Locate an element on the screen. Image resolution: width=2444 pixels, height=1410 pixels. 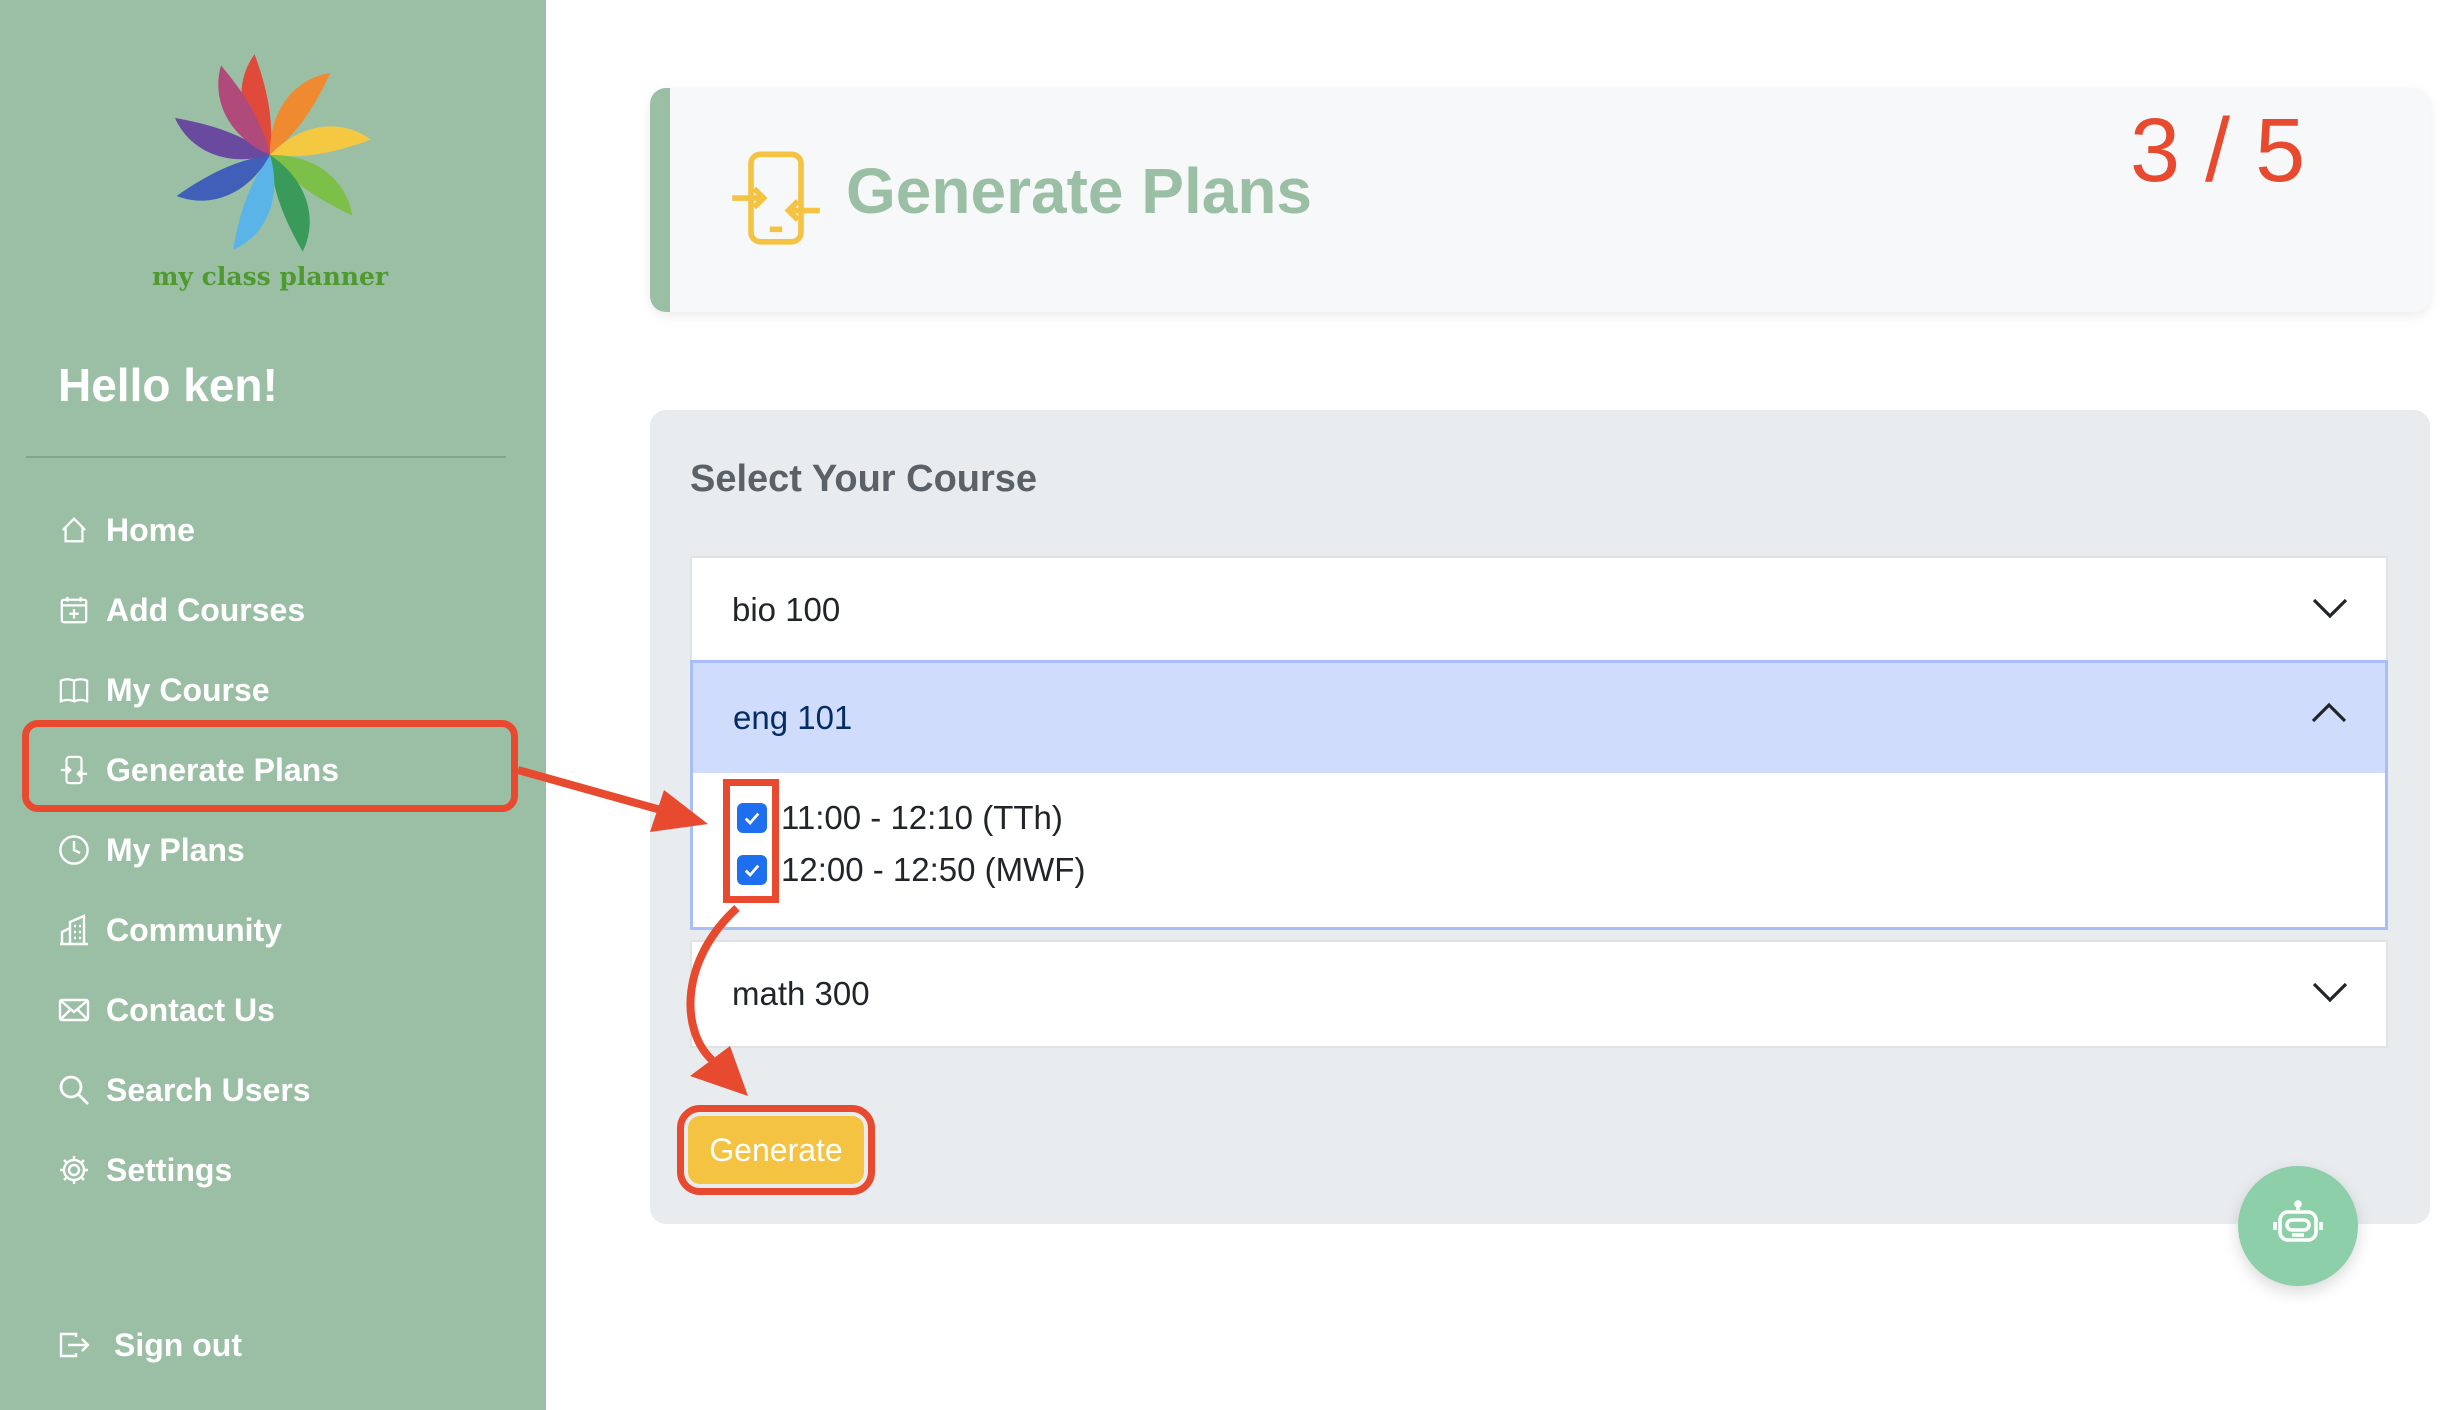
sidebar-item-search-users: Search Users is located at coordinates (183, 1090).